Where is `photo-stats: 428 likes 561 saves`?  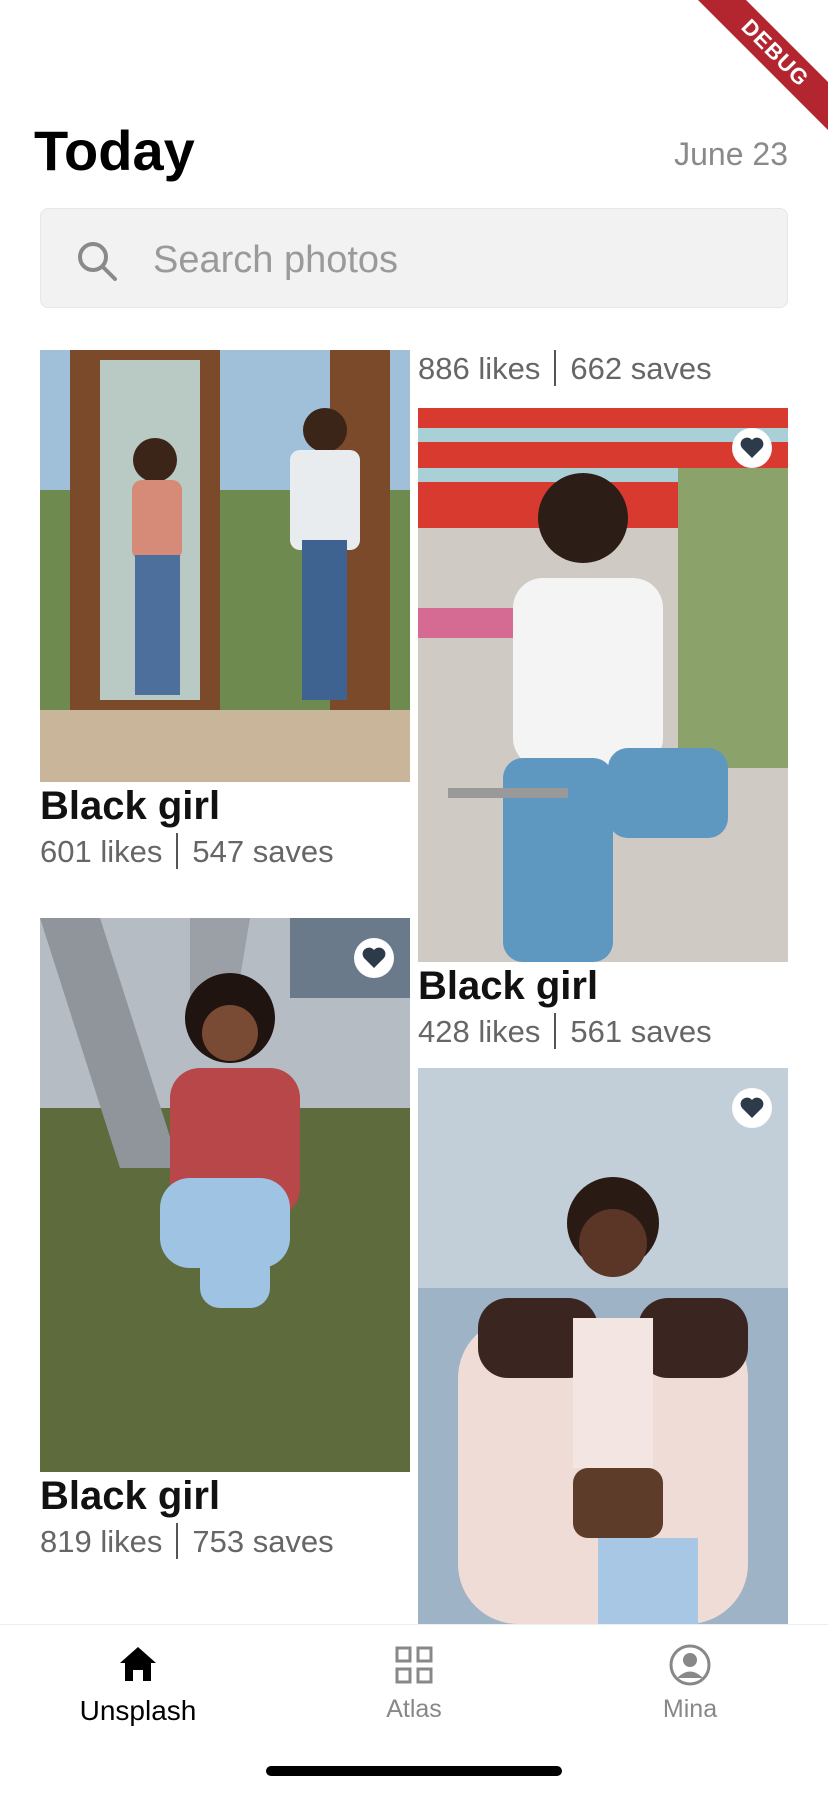
photo-stats: 428 likes 561 saves is located at coordinates (565, 1031).